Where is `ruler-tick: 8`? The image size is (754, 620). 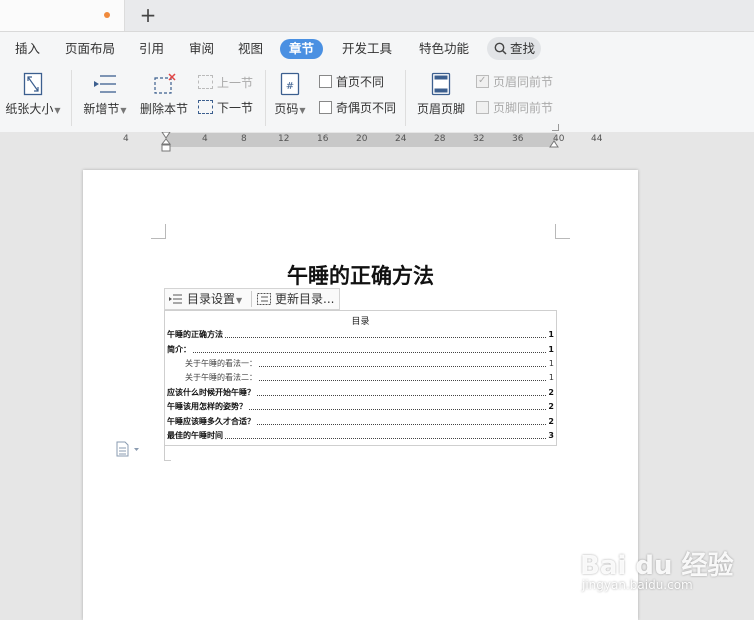
ruler-tick: 8 is located at coordinates (244, 139).